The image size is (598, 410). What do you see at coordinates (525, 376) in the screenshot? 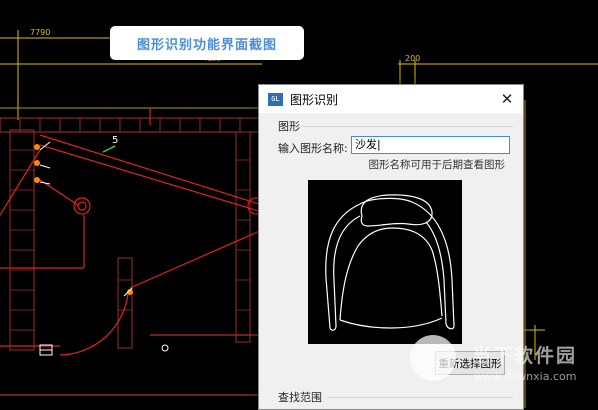
I see `watermark-url: www.downxia.com` at bounding box center [525, 376].